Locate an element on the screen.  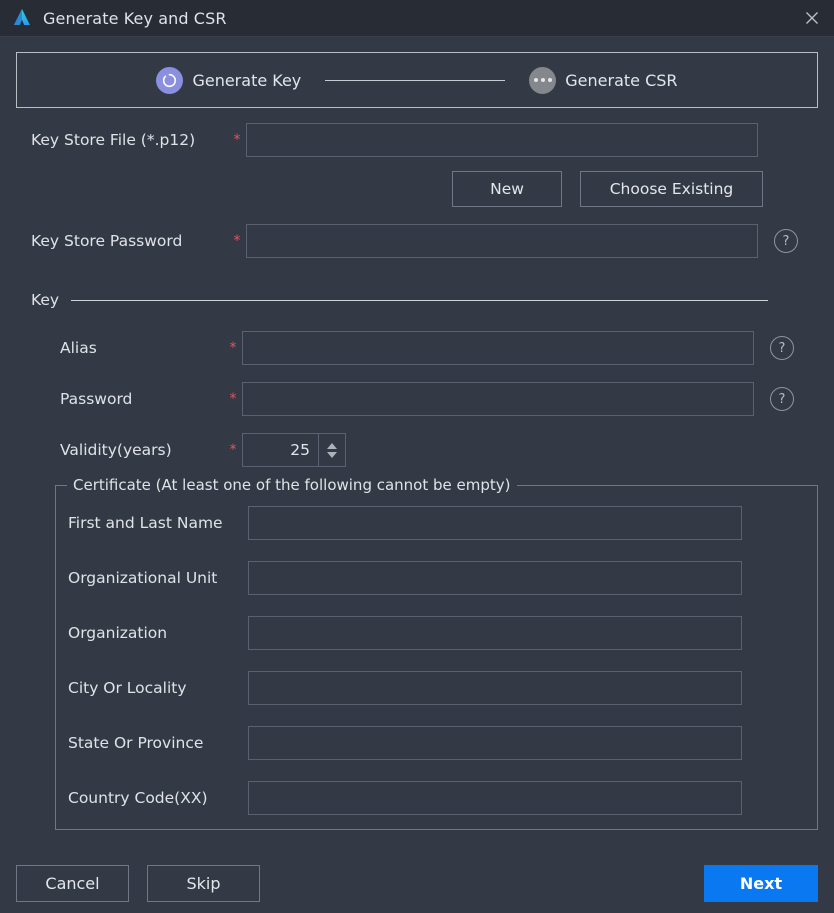
step-generate-key: Generate Key is located at coordinates (229, 80).